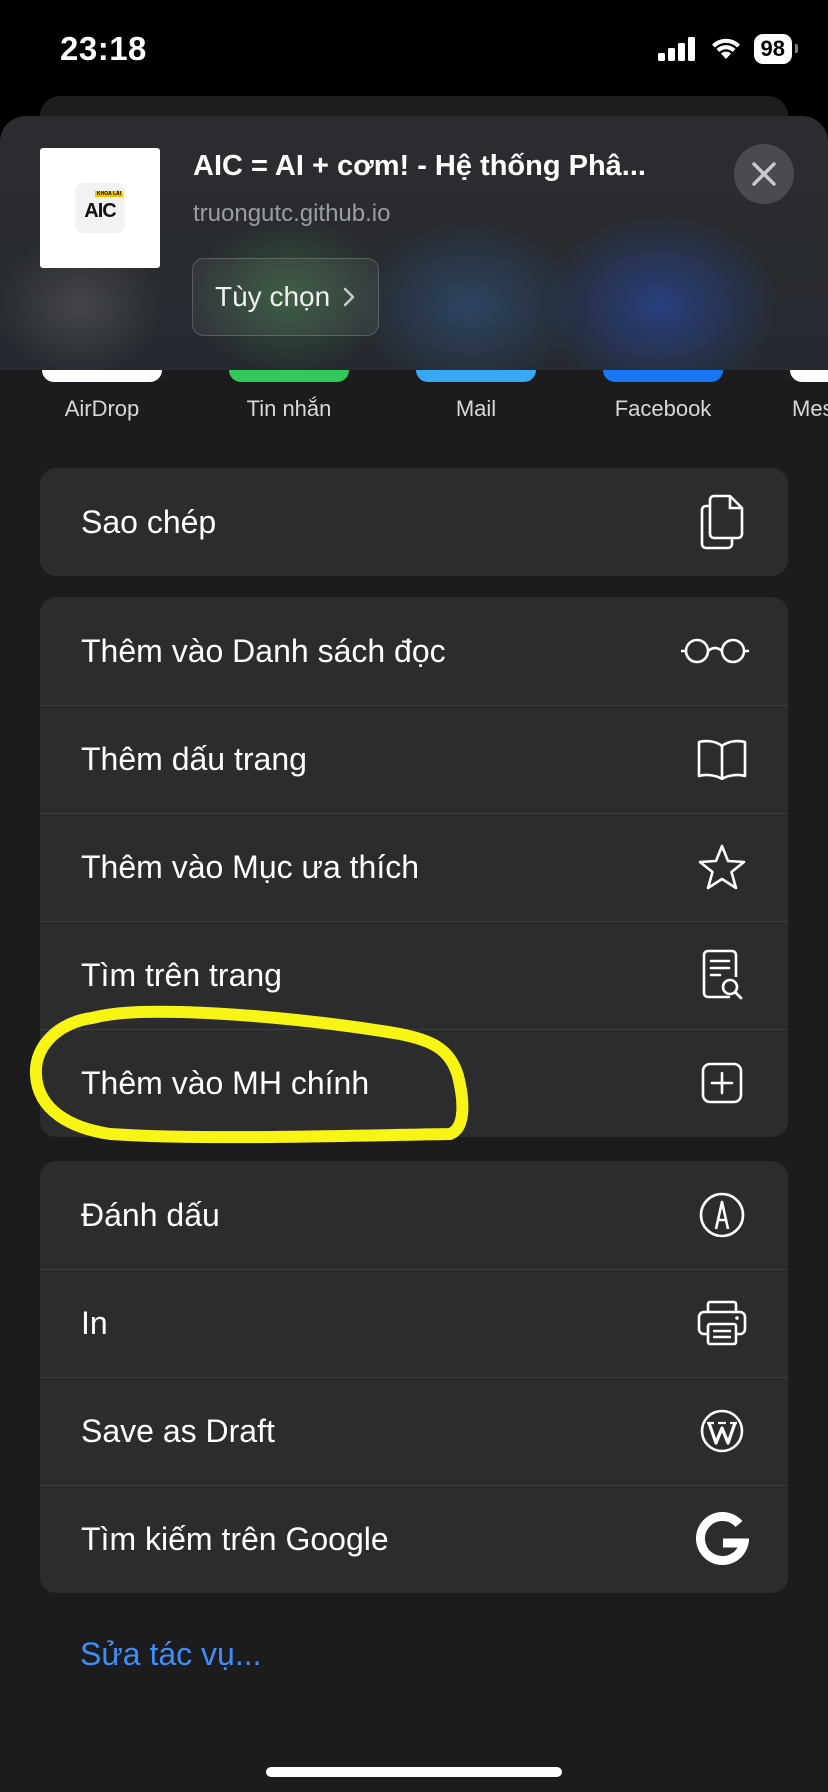  Describe the element at coordinates (722, 867) in the screenshot. I see `star-icon` at that location.